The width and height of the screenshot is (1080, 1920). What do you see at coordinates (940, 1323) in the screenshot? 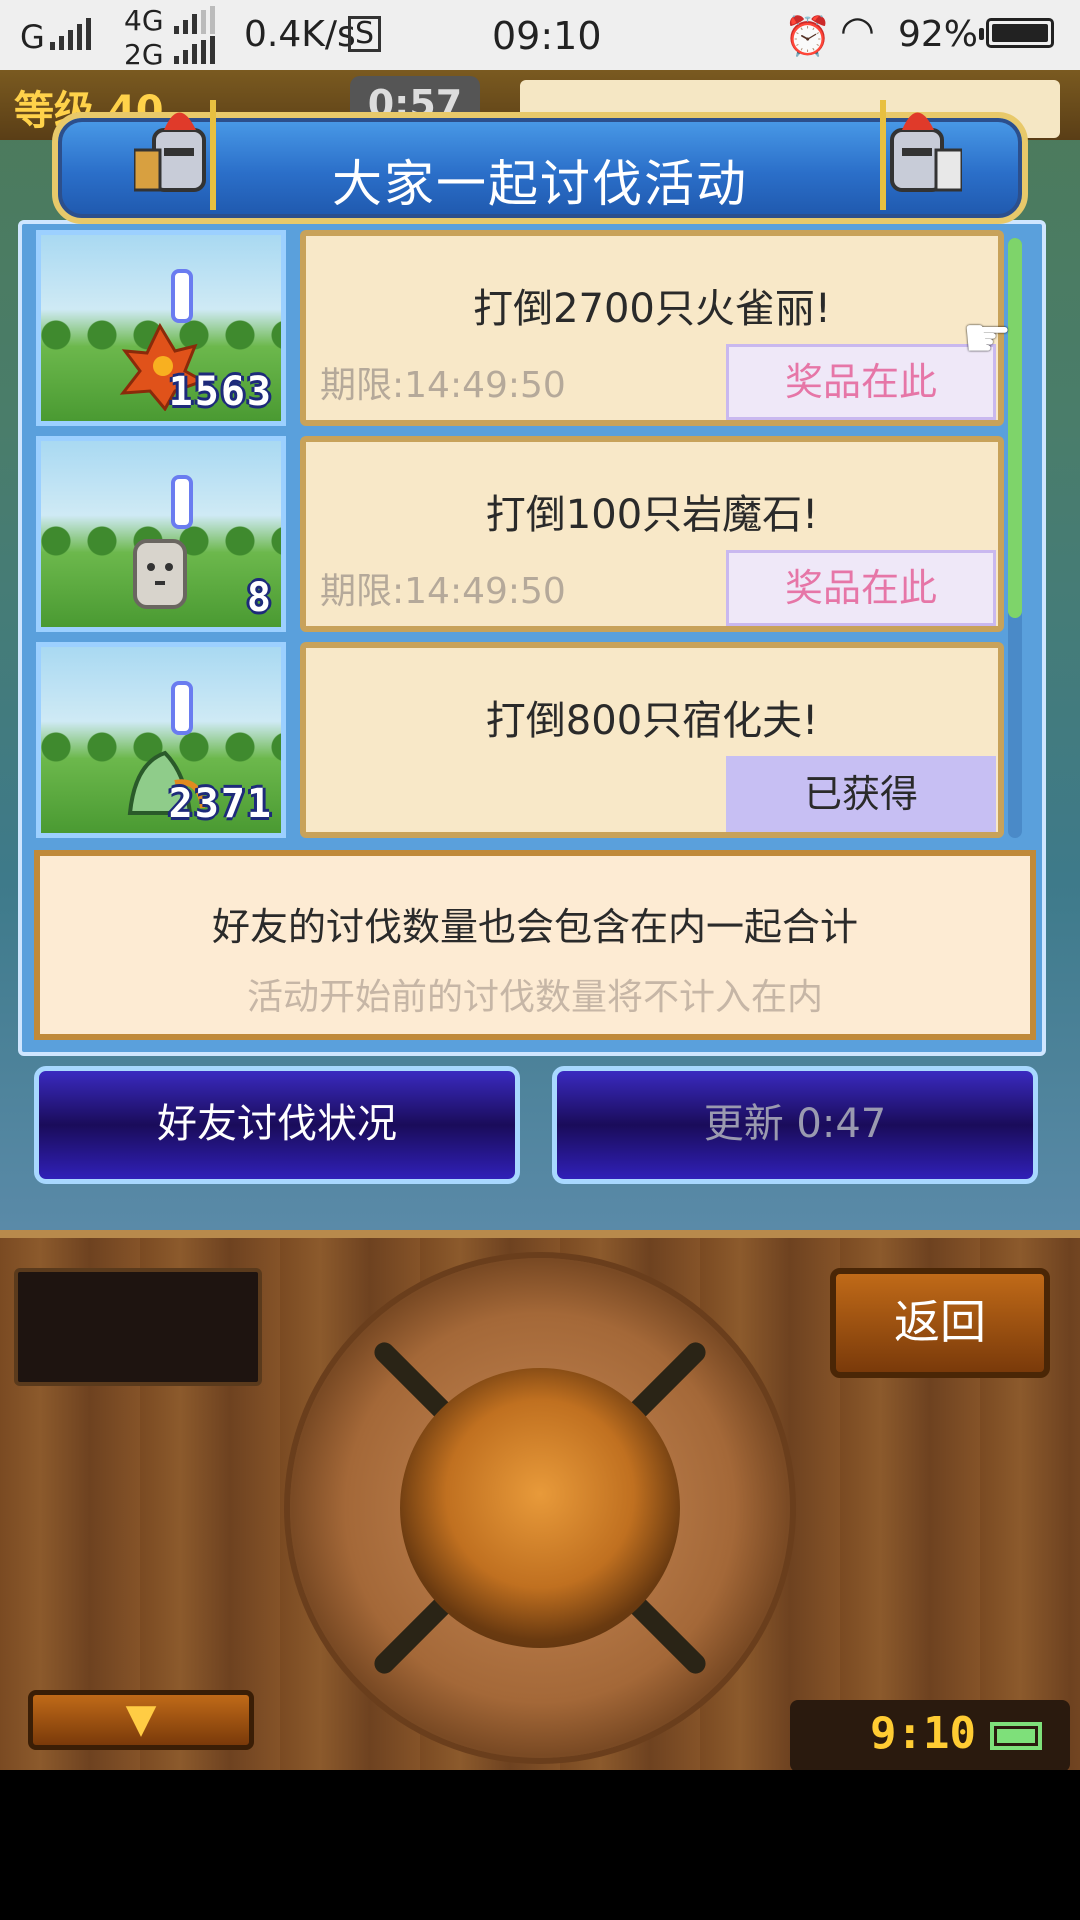
I see `back-button: 返回` at bounding box center [940, 1323].